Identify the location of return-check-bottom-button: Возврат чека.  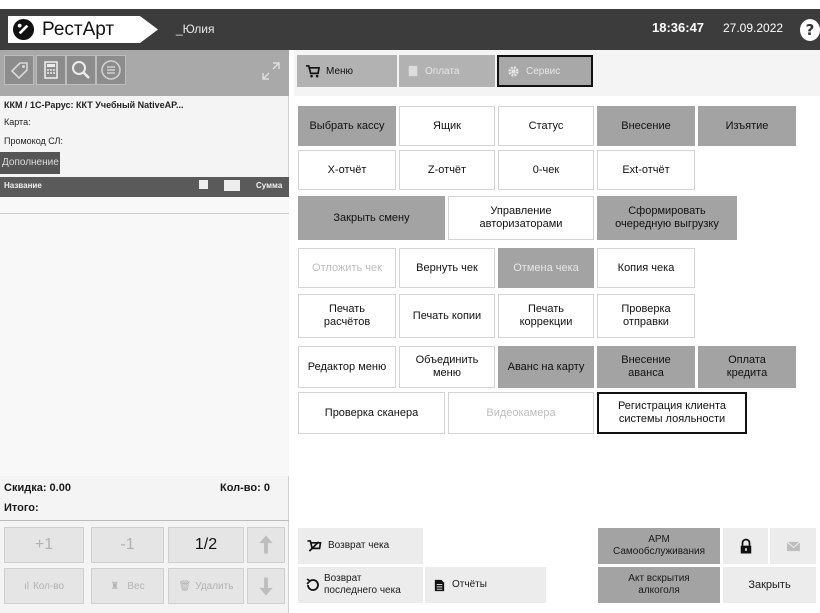
(360, 546).